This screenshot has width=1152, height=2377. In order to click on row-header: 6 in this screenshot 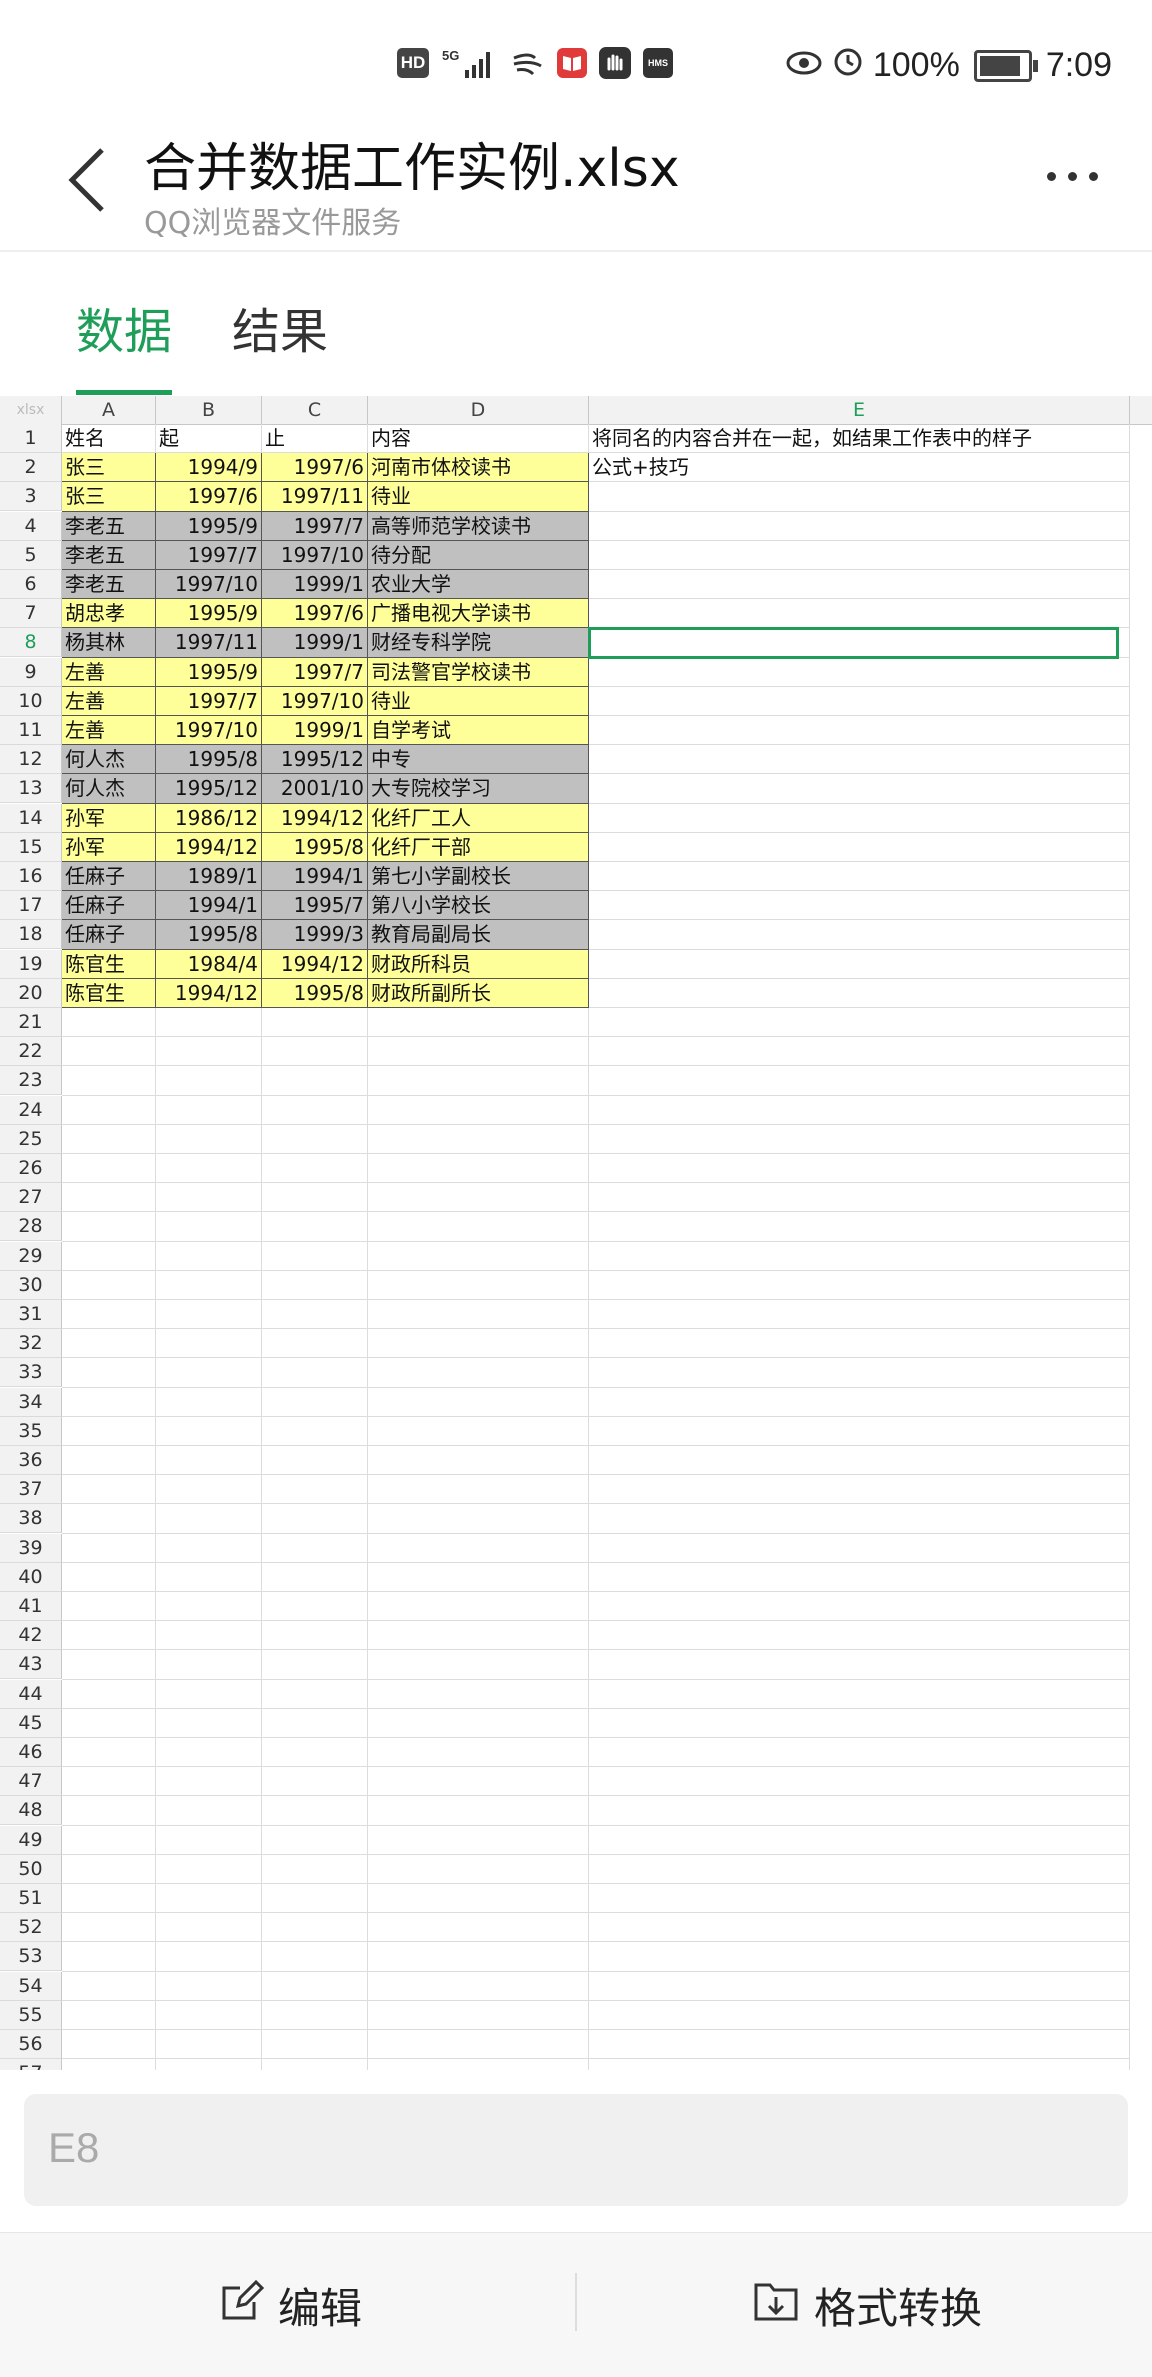, I will do `click(31, 584)`.